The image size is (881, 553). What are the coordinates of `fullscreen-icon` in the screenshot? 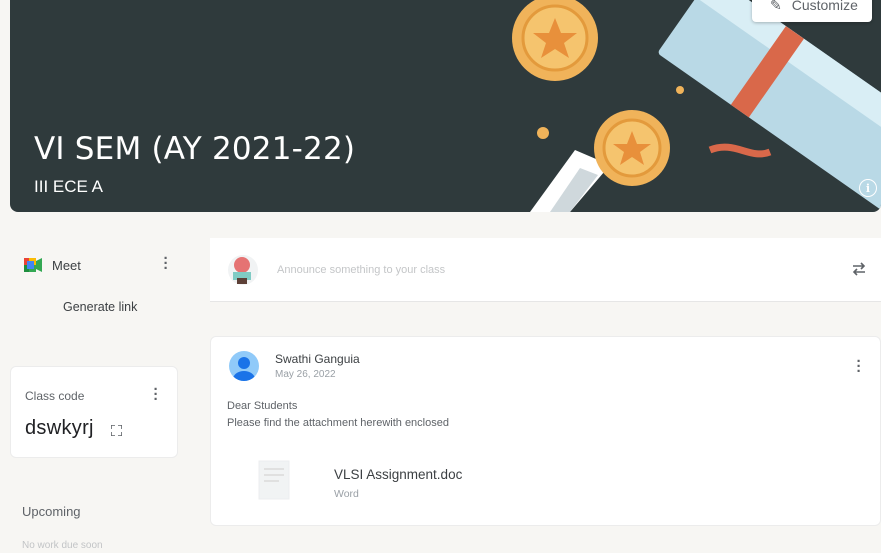 It's located at (116, 430).